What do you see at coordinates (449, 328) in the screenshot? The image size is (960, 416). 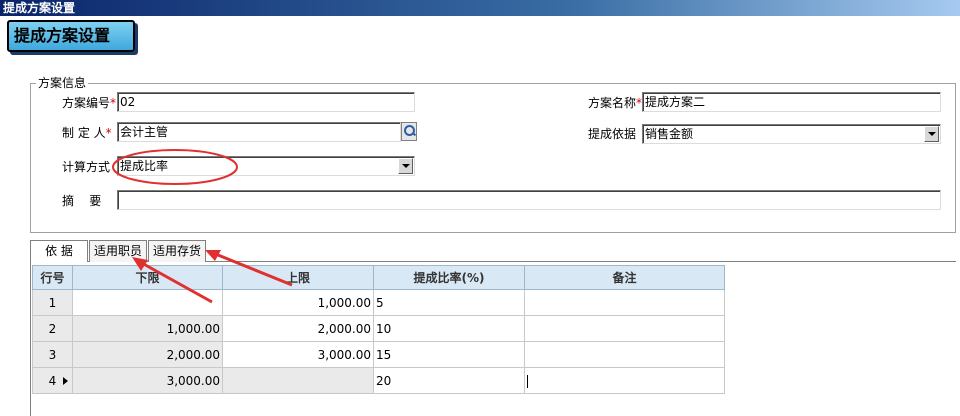 I see `rate-cell: 10` at bounding box center [449, 328].